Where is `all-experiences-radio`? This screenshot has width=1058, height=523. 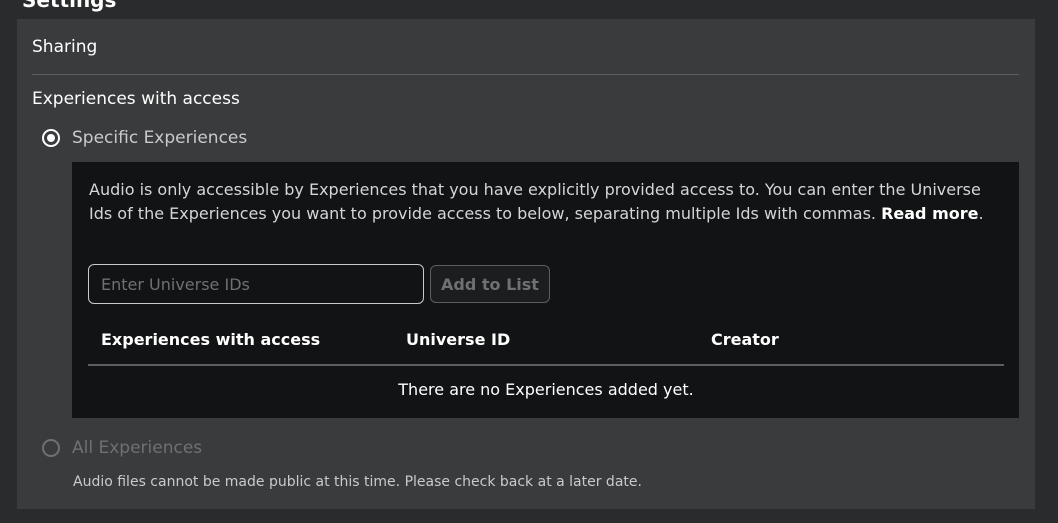
all-experiences-radio is located at coordinates (51, 448).